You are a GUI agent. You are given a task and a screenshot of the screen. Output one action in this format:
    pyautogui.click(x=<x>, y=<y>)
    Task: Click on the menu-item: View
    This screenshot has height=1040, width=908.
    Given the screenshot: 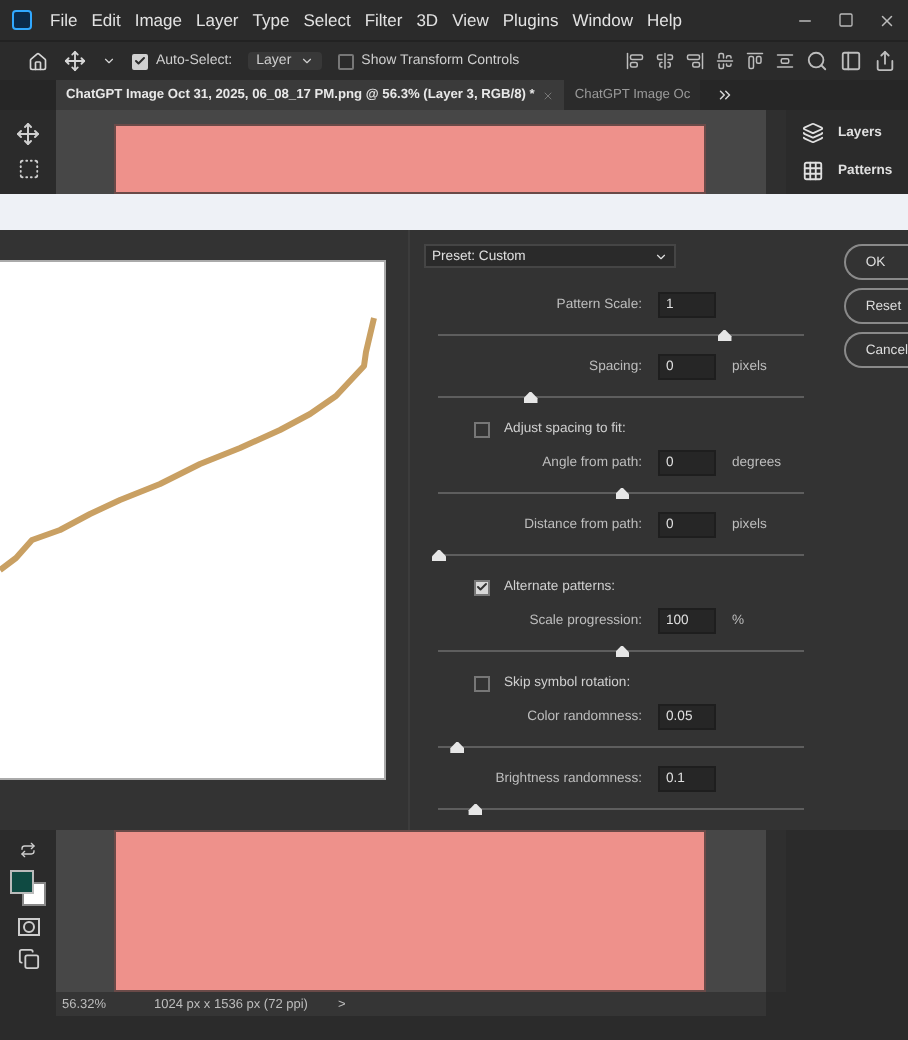 What is the action you would take?
    pyautogui.click(x=470, y=20)
    